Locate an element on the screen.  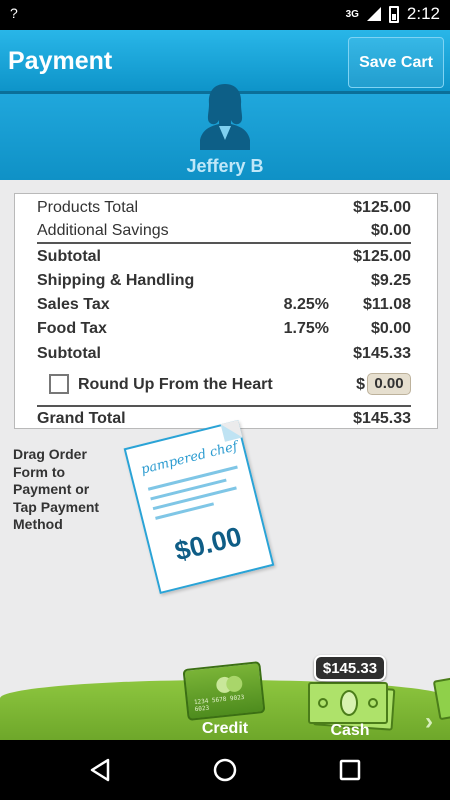
clock: 2:12 is located at coordinates (423, 13).